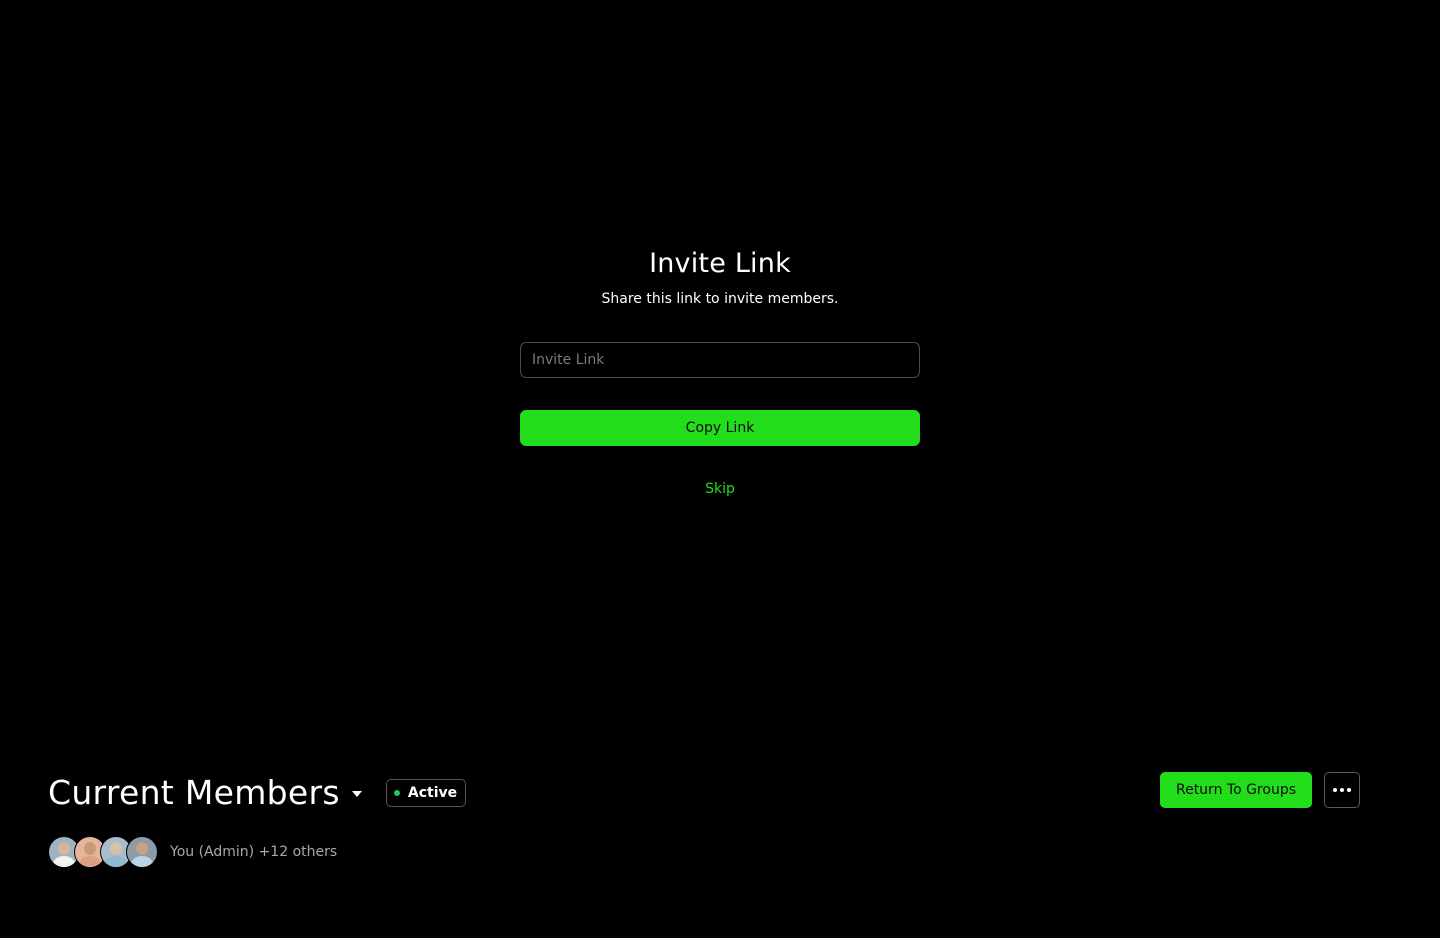 This screenshot has height=938, width=1440. What do you see at coordinates (720, 489) in the screenshot?
I see `skip-link: Skip` at bounding box center [720, 489].